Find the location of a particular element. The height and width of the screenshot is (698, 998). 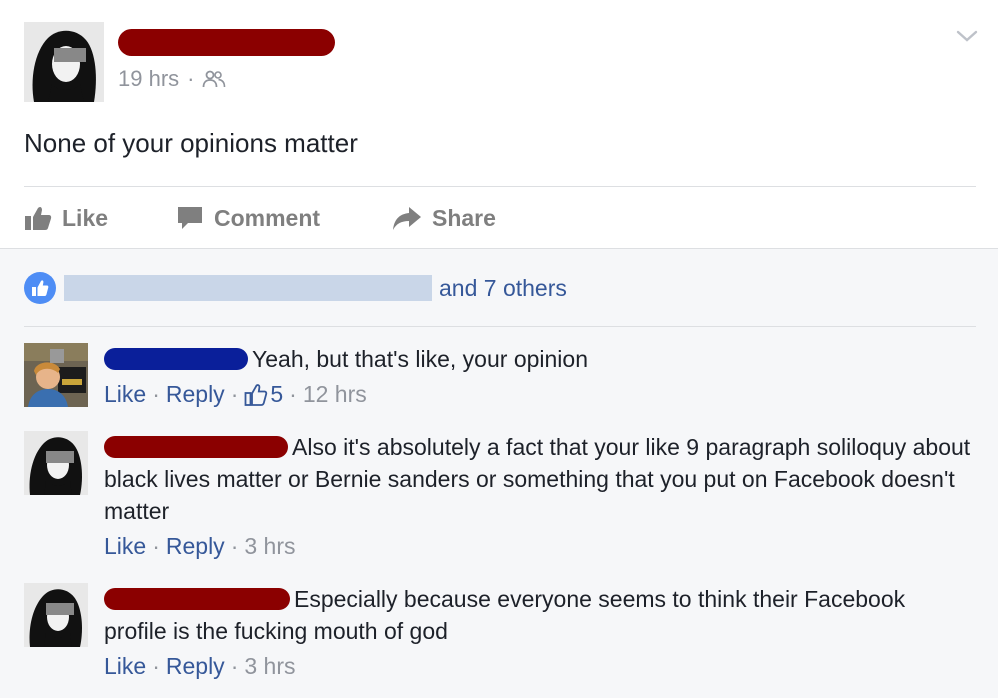

like-button: Like is located at coordinates (66, 218).